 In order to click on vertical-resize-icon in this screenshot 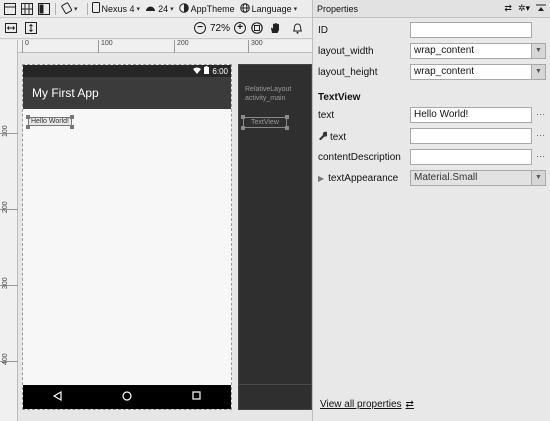, I will do `click(31, 28)`.